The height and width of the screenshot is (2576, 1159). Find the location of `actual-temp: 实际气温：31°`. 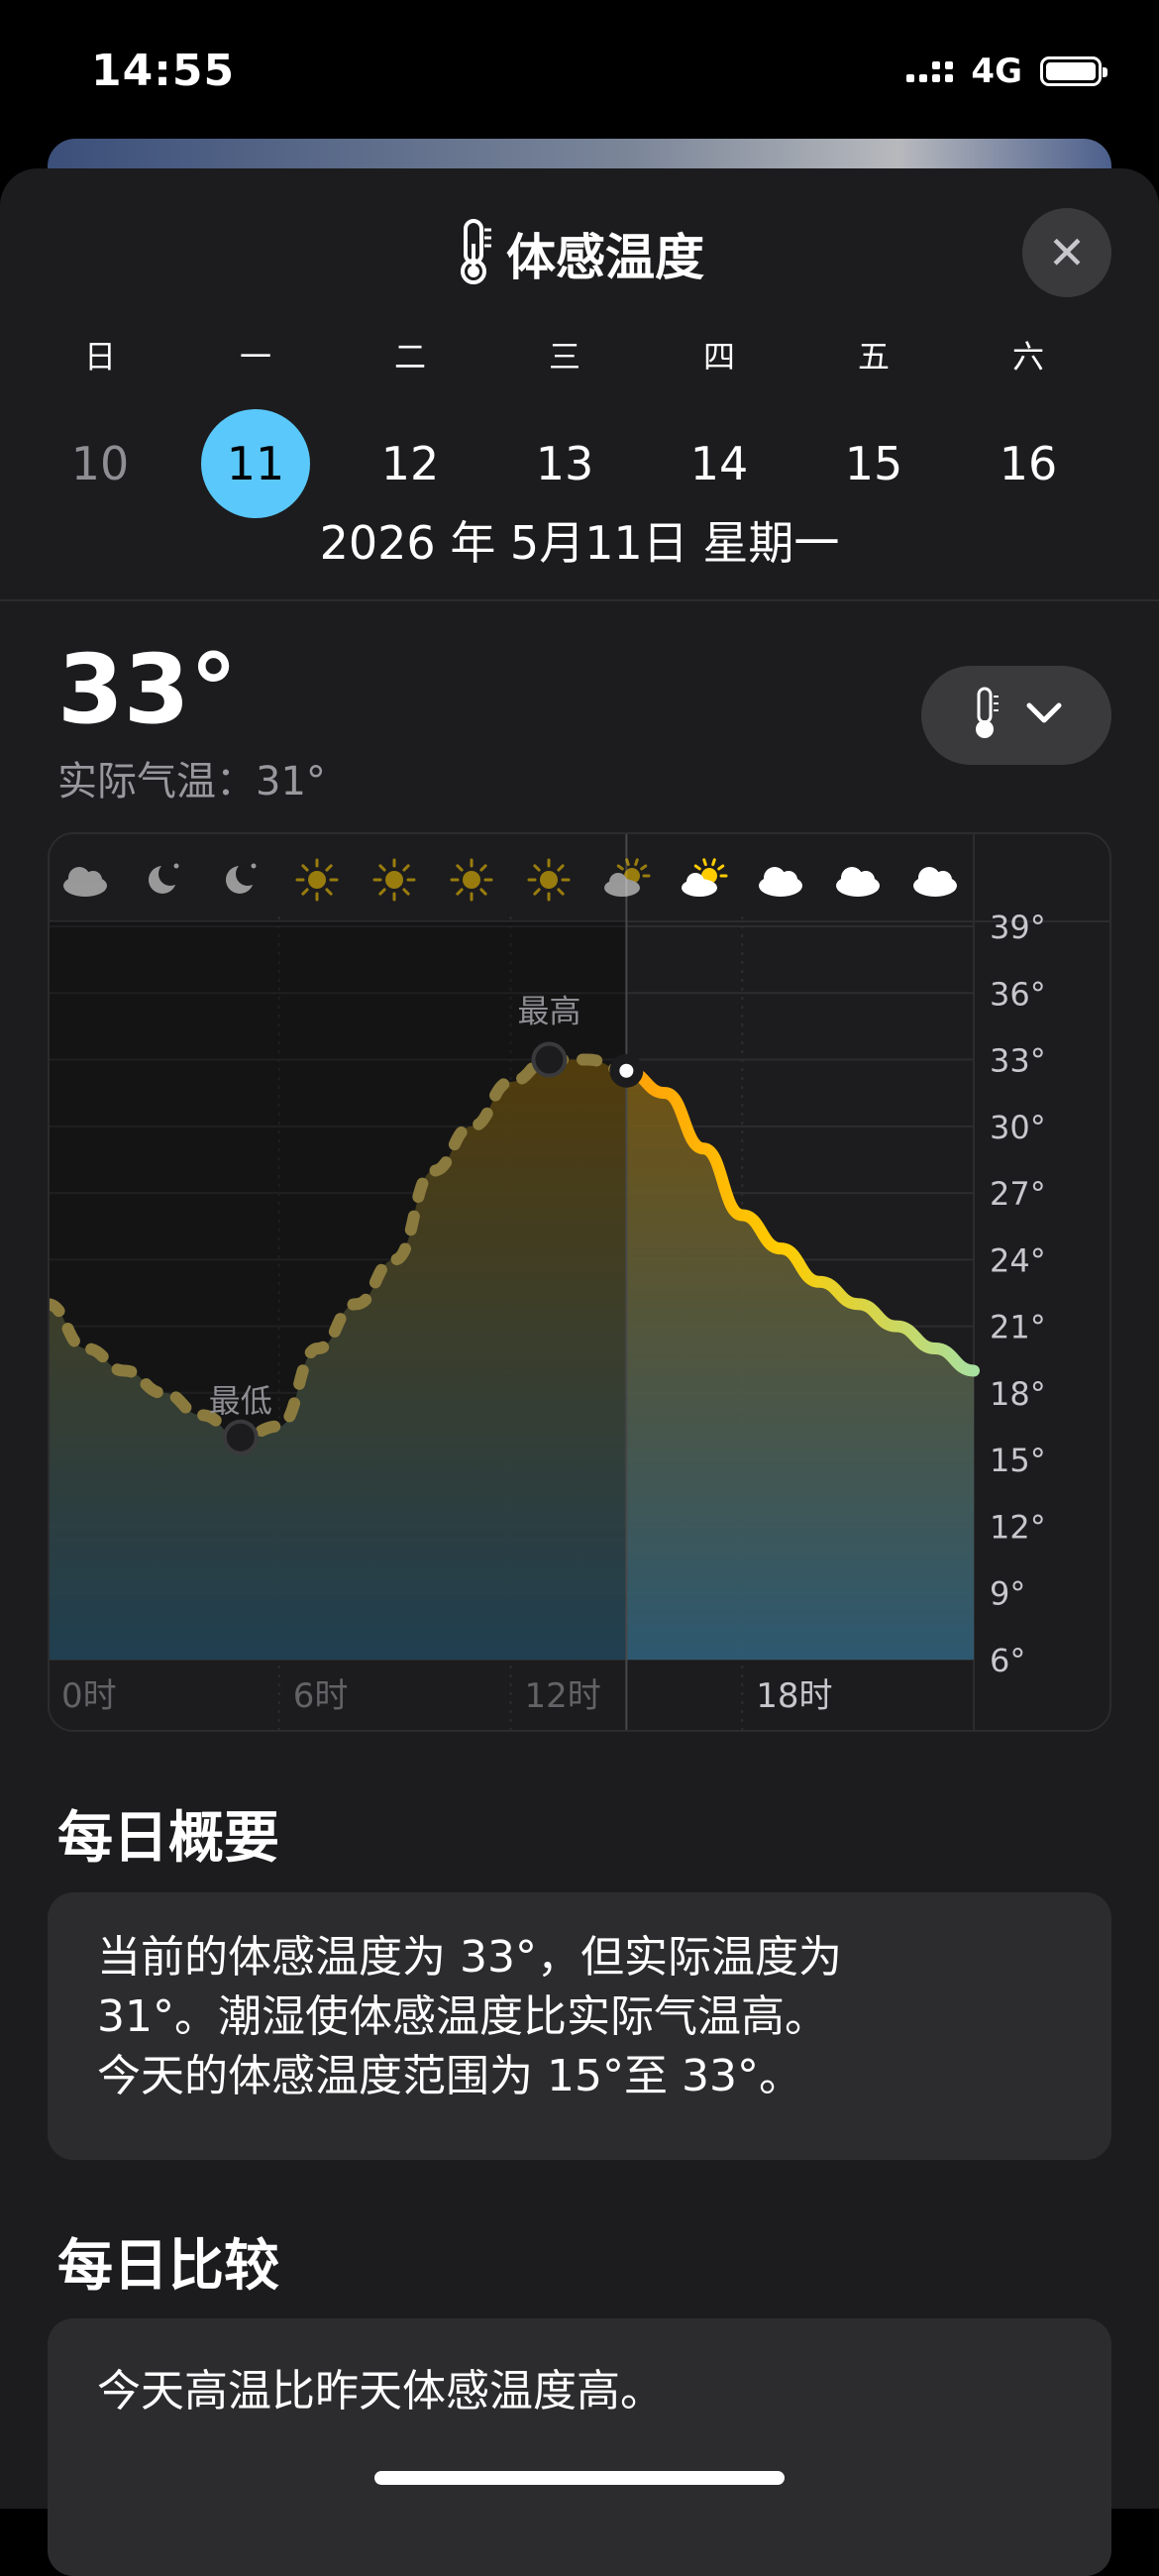

actual-temp: 实际气温：31° is located at coordinates (191, 782).